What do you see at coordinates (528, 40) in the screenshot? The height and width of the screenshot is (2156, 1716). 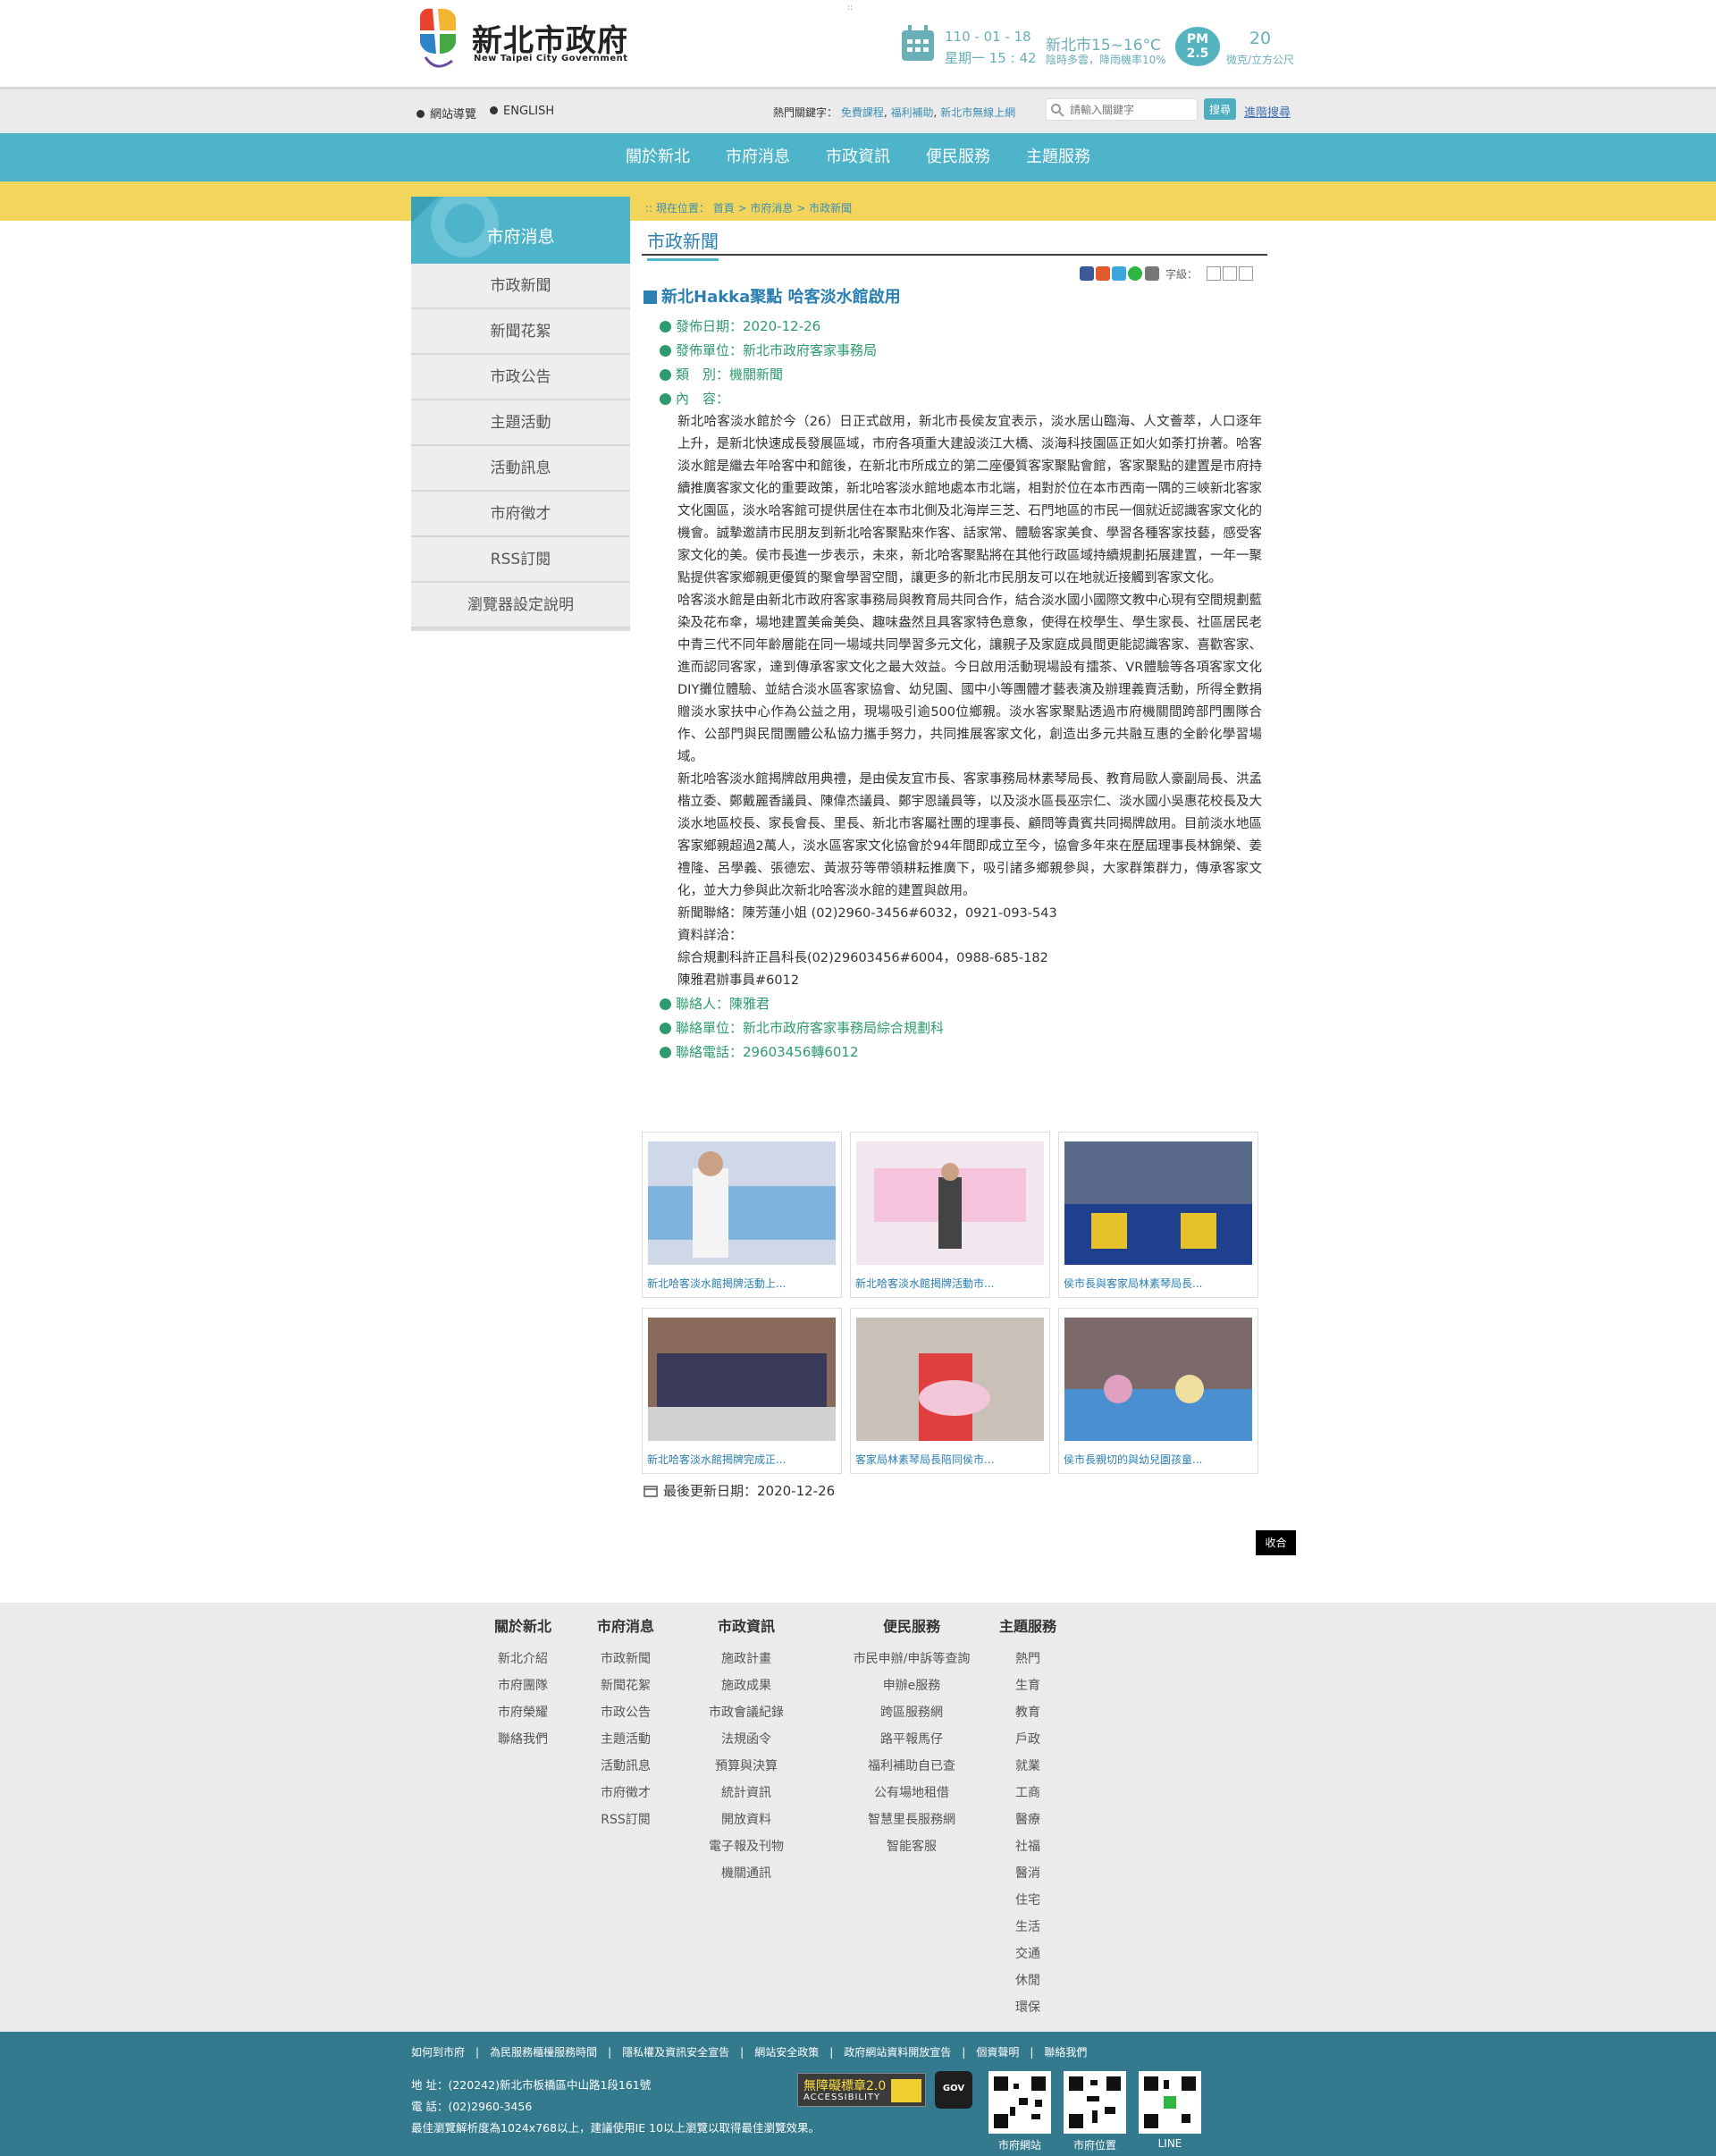 I see `site-logo: 新北市政府 New Taipei City Government` at bounding box center [528, 40].